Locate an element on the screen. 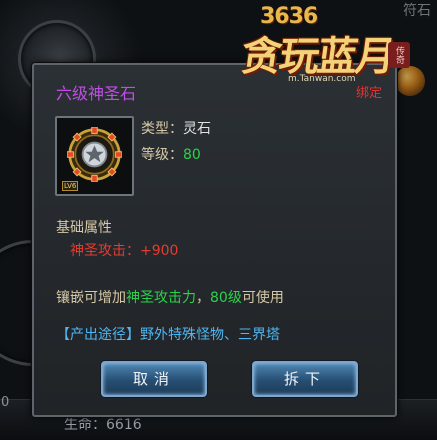 The width and height of the screenshot is (437, 440). note-middle: ， is located at coordinates (203, 298).